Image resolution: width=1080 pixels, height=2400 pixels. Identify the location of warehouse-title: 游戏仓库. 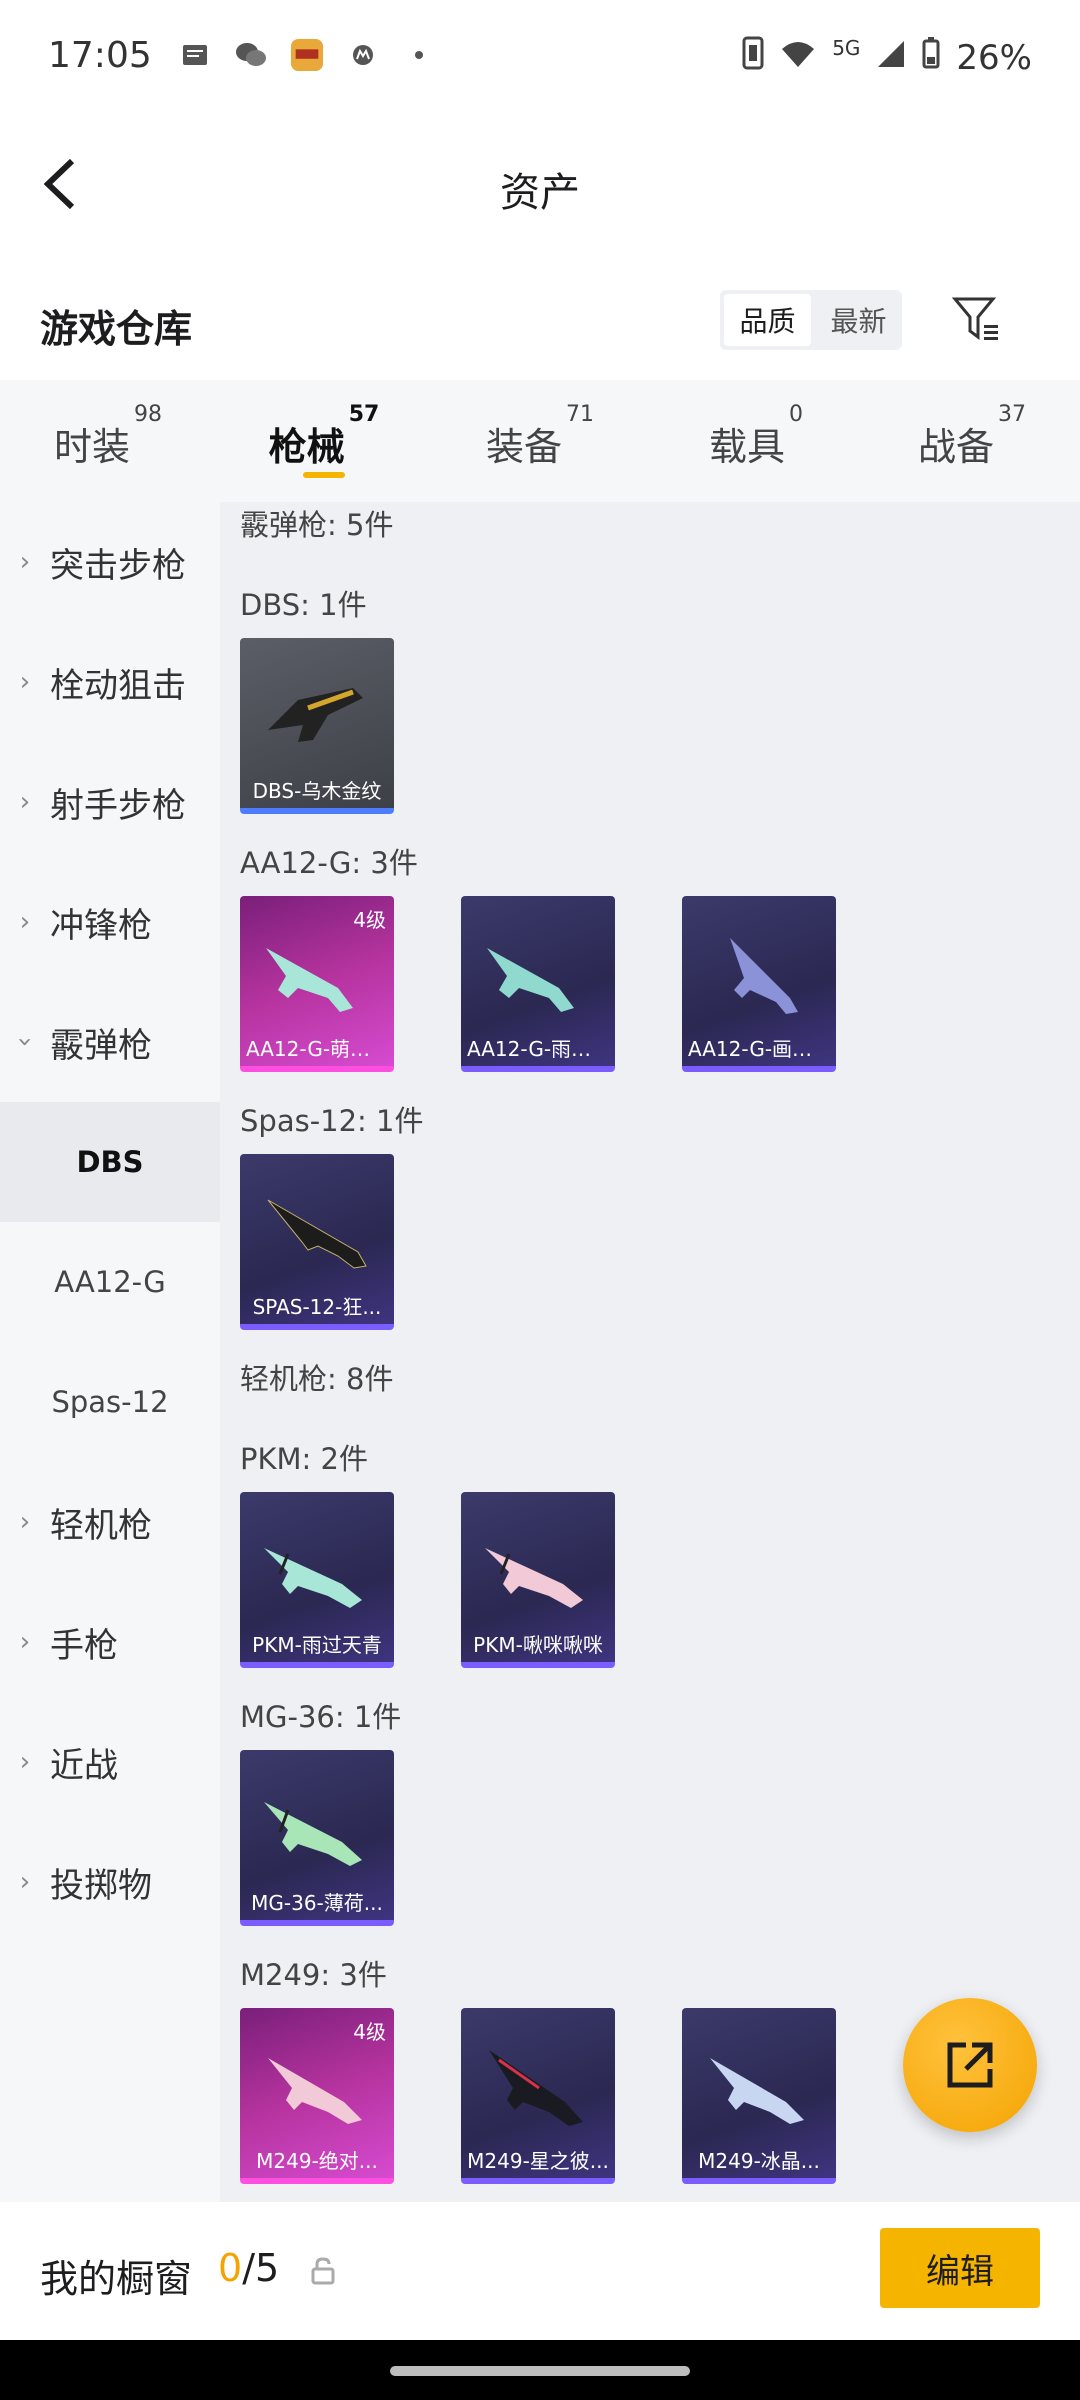
(116, 329).